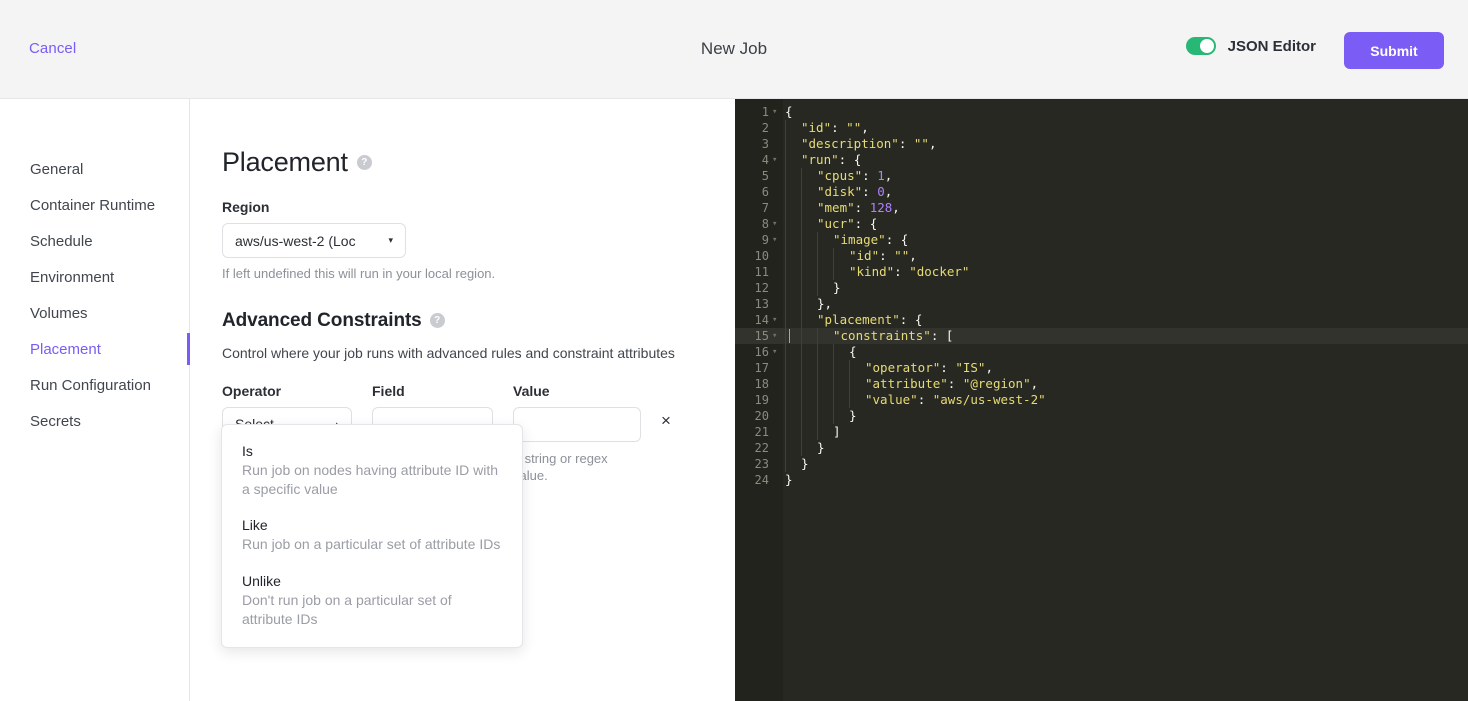 The width and height of the screenshot is (1468, 701). What do you see at coordinates (1101, 208) in the screenshot?
I see `editor-line: 7 "mem": 128,` at bounding box center [1101, 208].